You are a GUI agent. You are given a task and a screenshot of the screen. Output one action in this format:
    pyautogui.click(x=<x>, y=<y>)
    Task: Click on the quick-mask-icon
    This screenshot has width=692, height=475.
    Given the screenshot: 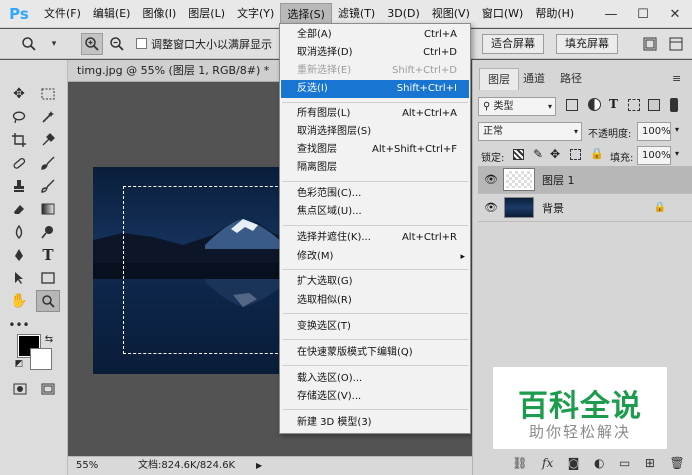 What is the action you would take?
    pyautogui.click(x=20, y=389)
    